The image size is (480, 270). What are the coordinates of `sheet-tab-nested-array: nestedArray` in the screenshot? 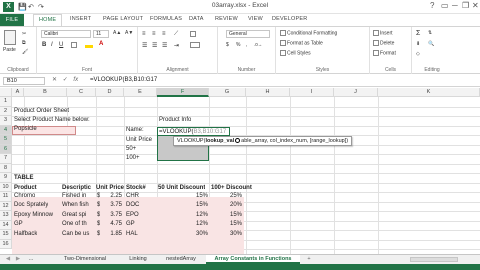 It's located at (181, 259).